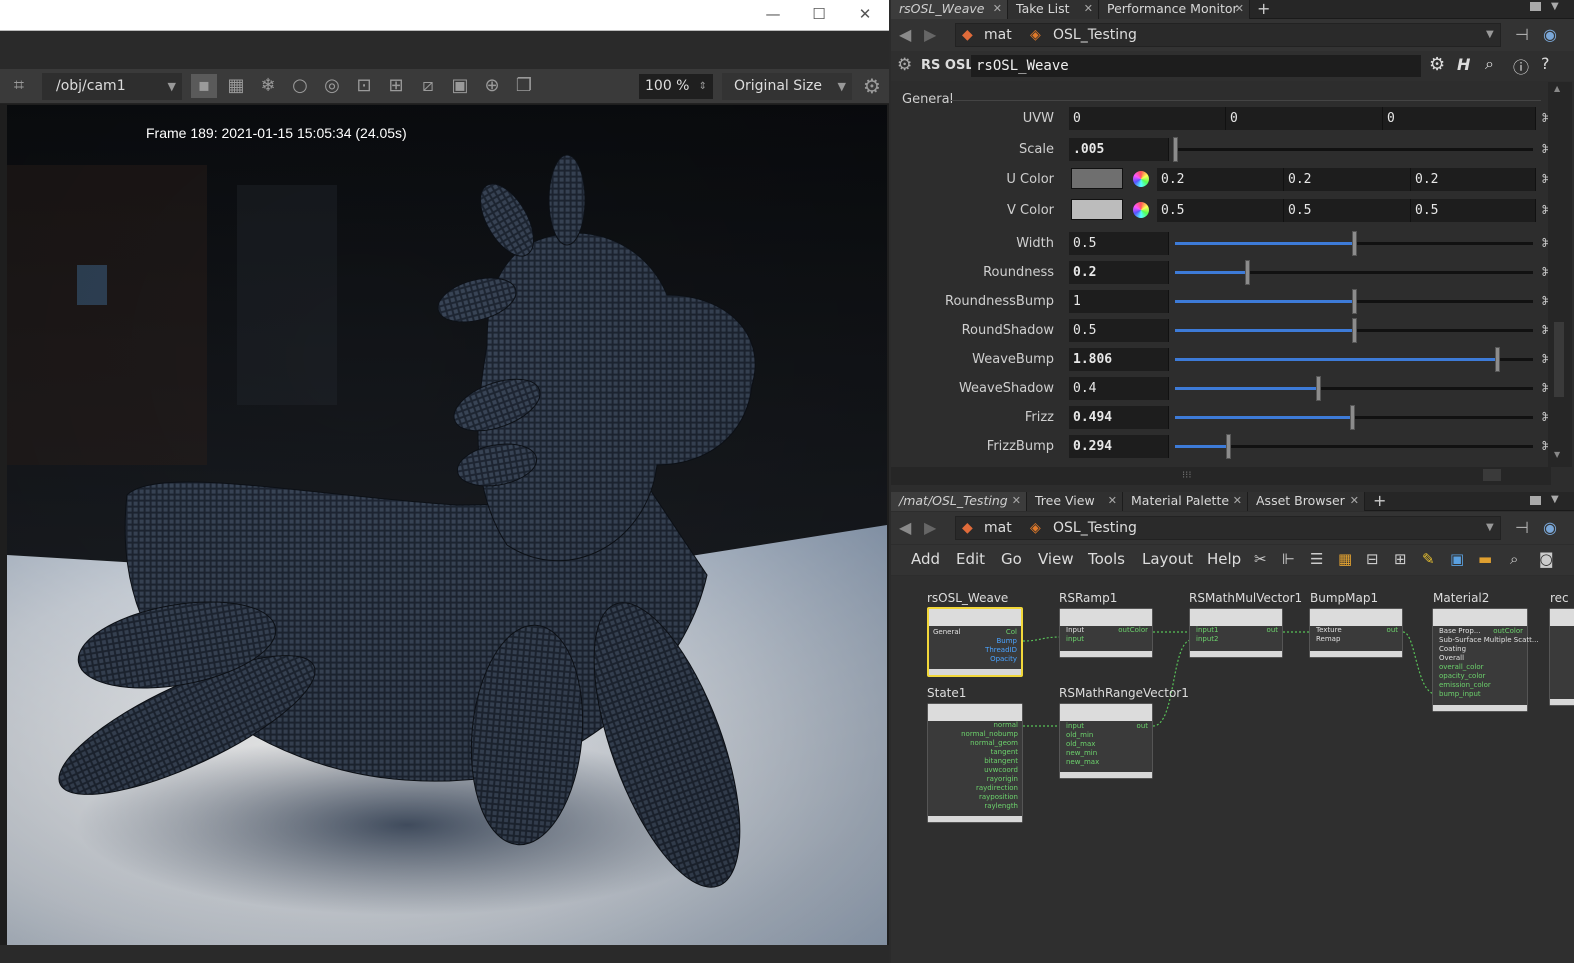 This screenshot has width=1574, height=963. What do you see at coordinates (1492, 475) in the screenshot?
I see `hscroll-thumb` at bounding box center [1492, 475].